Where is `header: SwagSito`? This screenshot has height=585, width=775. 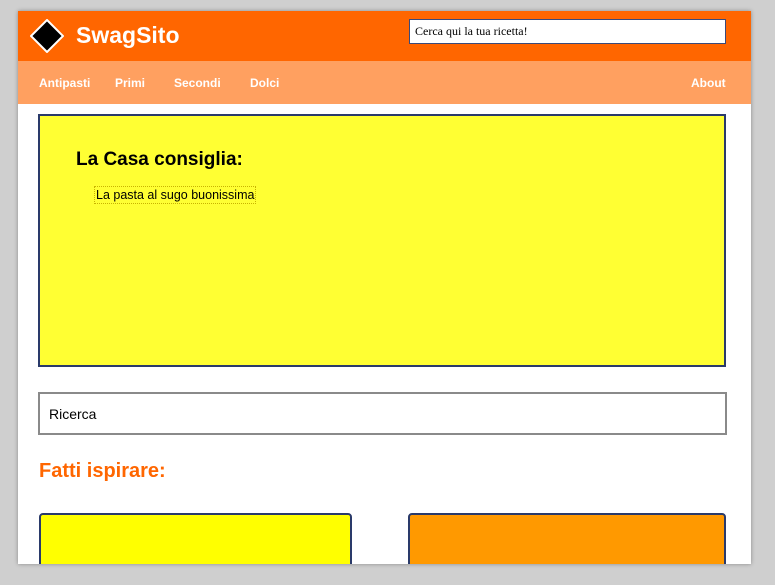
header: SwagSito is located at coordinates (384, 36).